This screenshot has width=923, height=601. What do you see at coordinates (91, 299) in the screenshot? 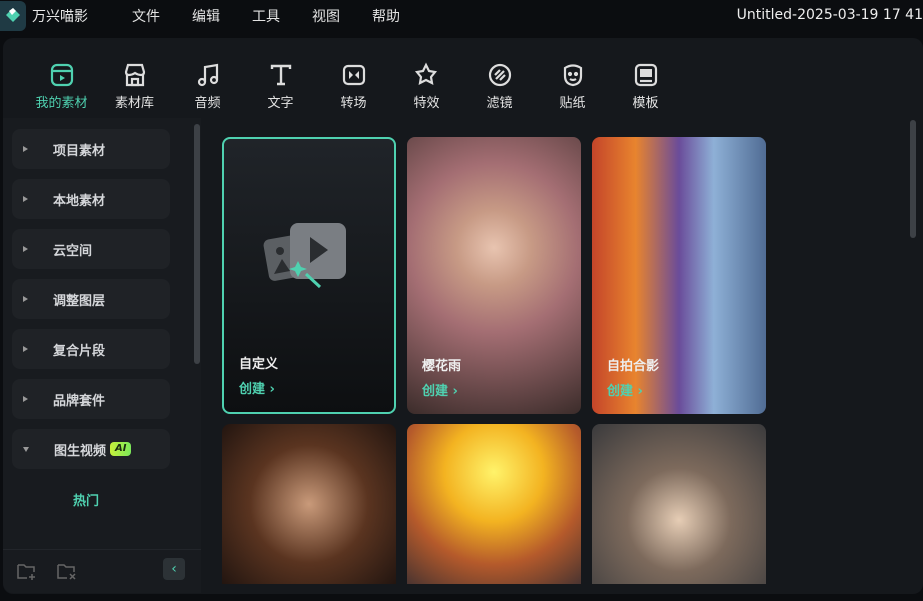
I see `sidebar-item-adjustment-layer: 调整图层` at bounding box center [91, 299].